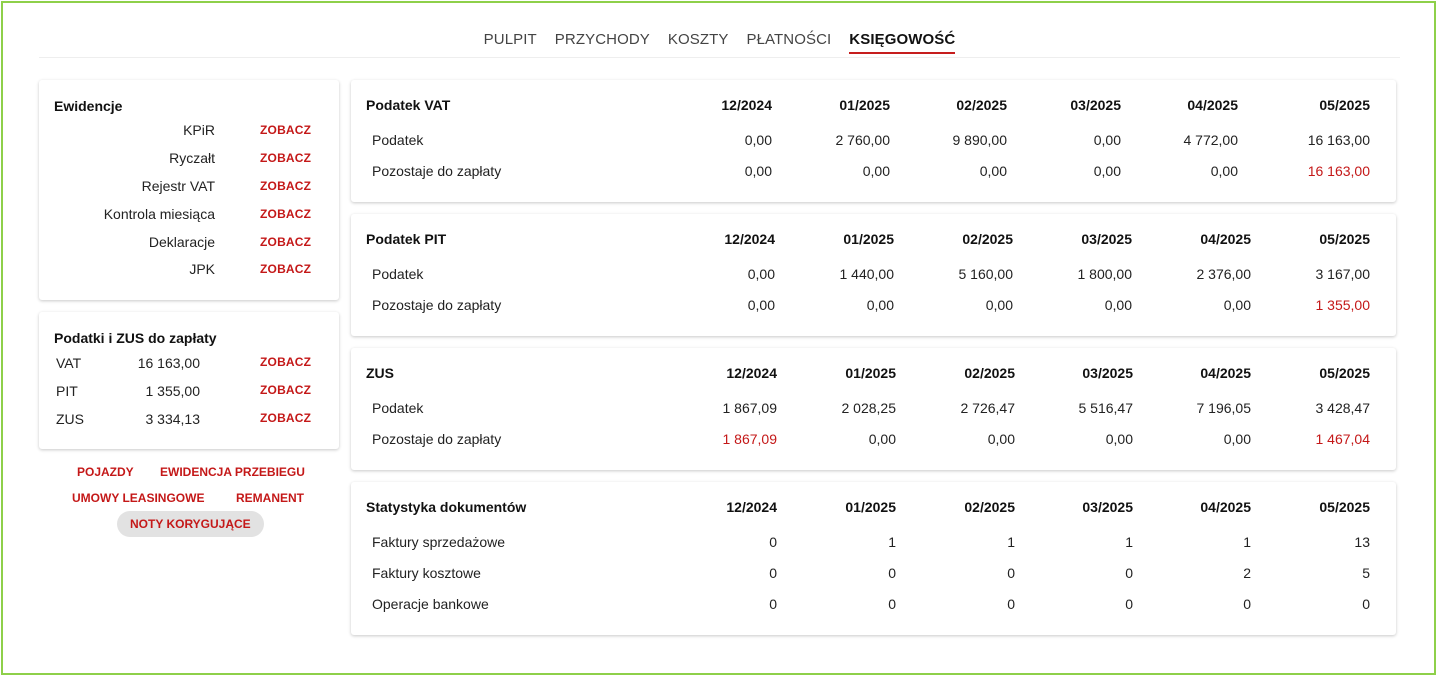 This screenshot has height=677, width=1438. What do you see at coordinates (285, 269) in the screenshot?
I see `zobacz-jpk-link: ZOBACZ` at bounding box center [285, 269].